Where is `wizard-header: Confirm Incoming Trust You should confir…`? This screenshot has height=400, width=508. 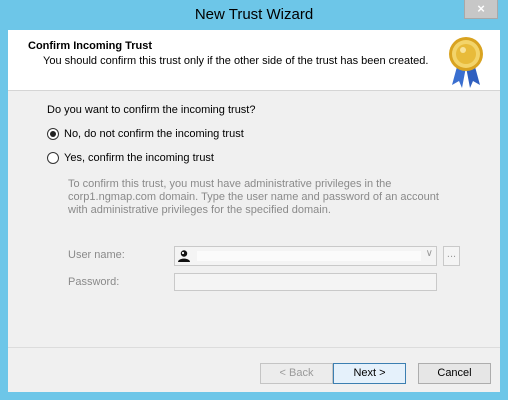 wizard-header: Confirm Incoming Trust You should confir… is located at coordinates (254, 60).